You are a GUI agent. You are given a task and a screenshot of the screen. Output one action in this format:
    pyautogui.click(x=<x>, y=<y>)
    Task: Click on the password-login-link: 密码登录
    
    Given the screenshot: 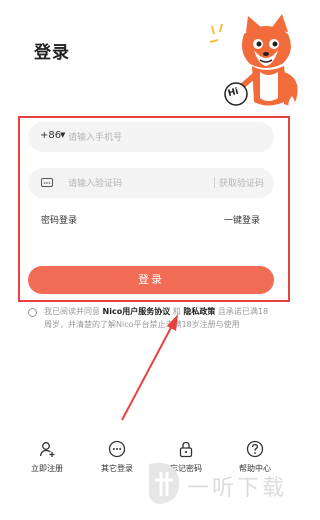 What is the action you would take?
    pyautogui.click(x=59, y=219)
    